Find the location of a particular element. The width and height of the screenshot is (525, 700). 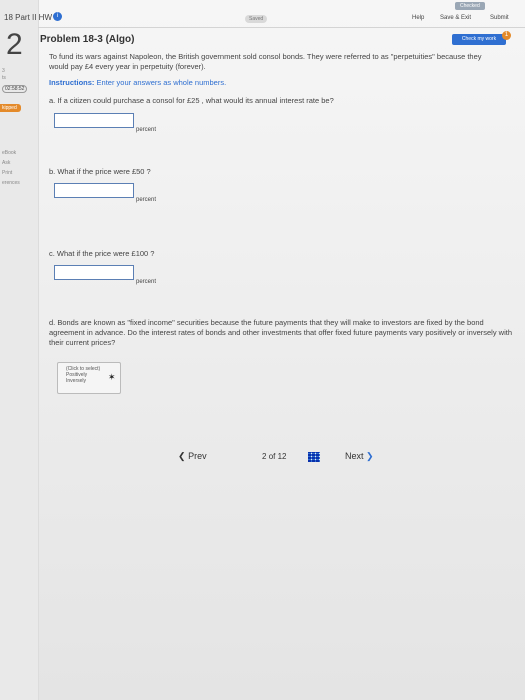

question-title: Problem 18-3 (Algo) is located at coordinates (87, 39).